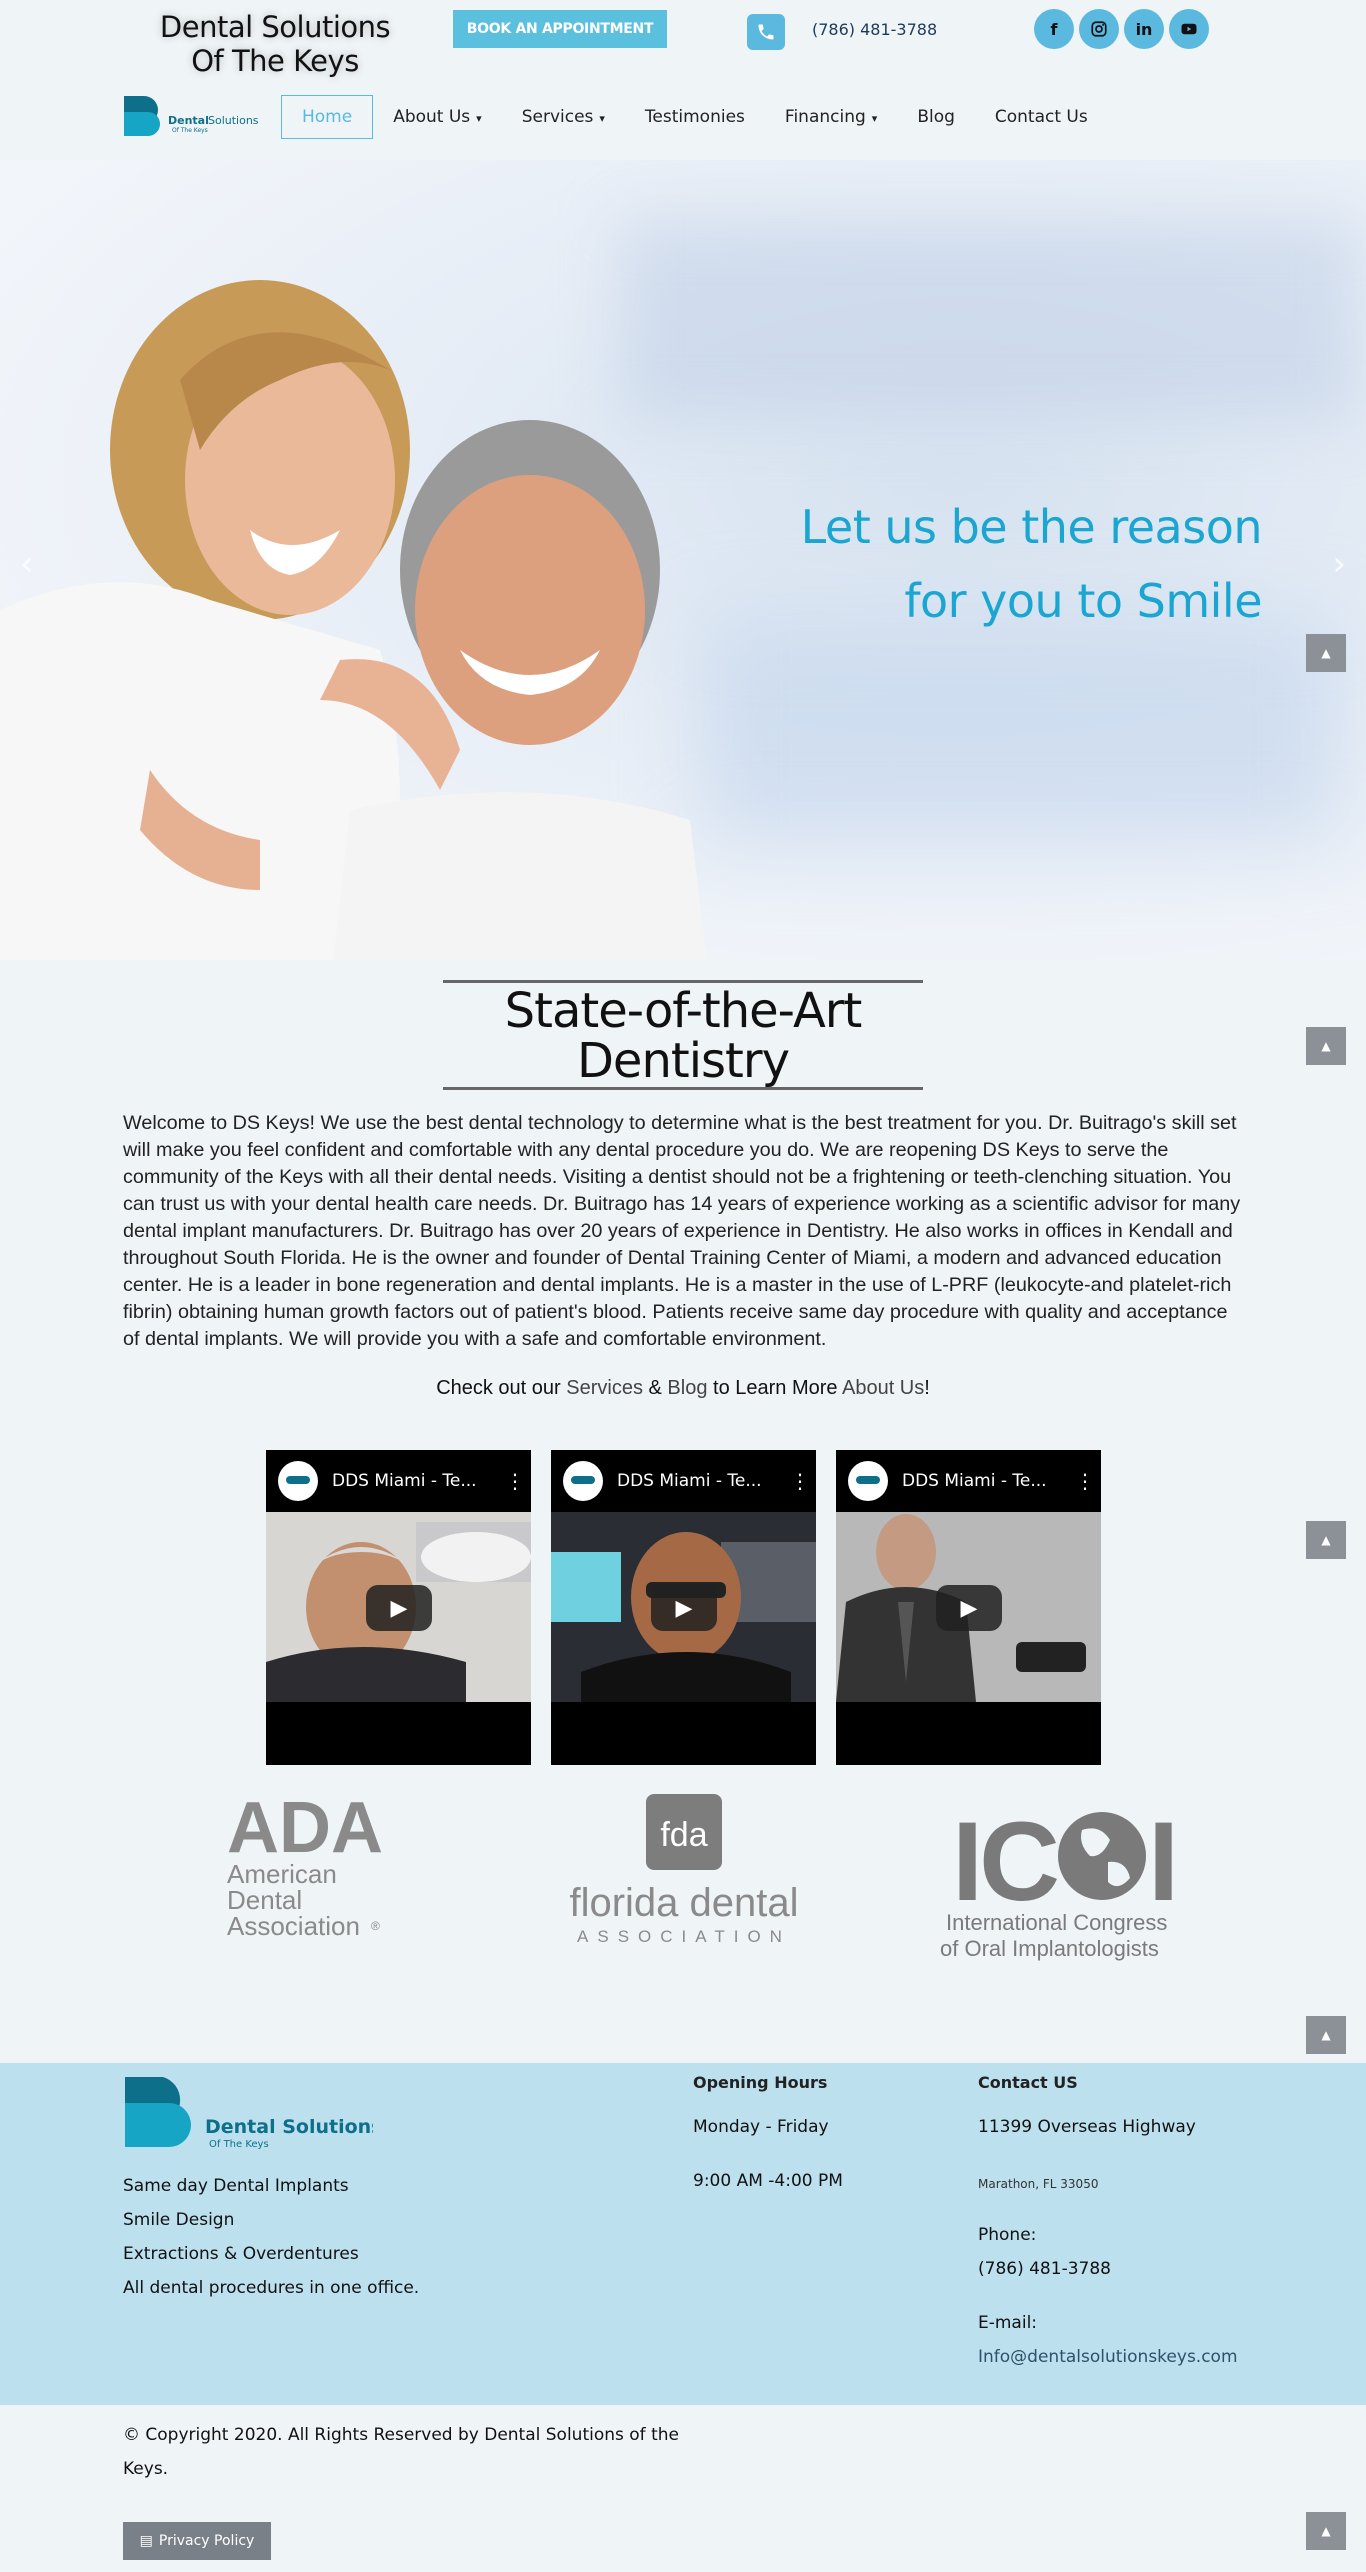 Image resolution: width=1366 pixels, height=2572 pixels. Describe the element at coordinates (560, 29) in the screenshot. I see `book-appointment-button: BOOK AN APPOINTMENT` at that location.